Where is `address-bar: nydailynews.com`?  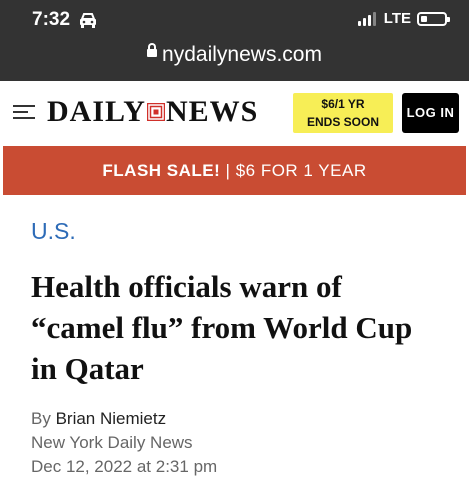
address-bar: nydailynews.com is located at coordinates (234, 55).